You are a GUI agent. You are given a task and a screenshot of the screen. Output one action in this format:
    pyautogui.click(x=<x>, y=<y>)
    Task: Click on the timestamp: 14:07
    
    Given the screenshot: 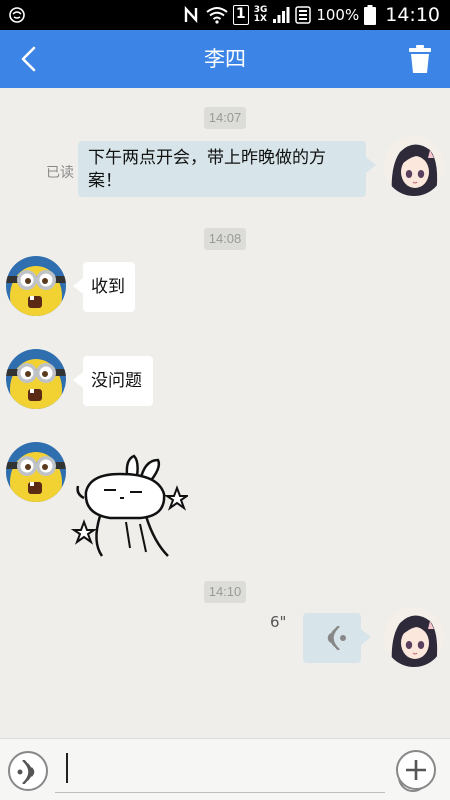 What is the action you would take?
    pyautogui.click(x=225, y=118)
    